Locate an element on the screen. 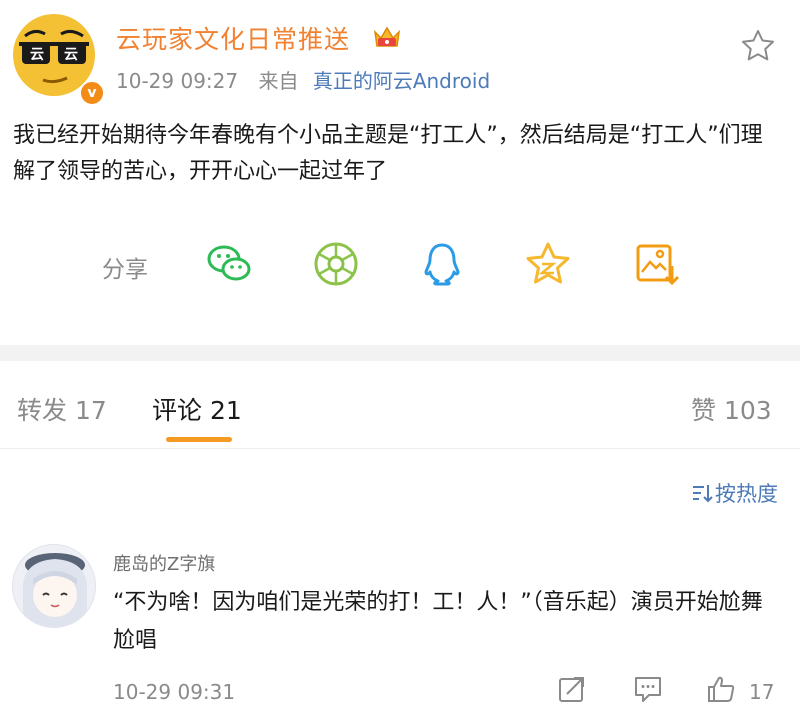  commenter-username: 鹿岛的Z字旗 is located at coordinates (164, 563).